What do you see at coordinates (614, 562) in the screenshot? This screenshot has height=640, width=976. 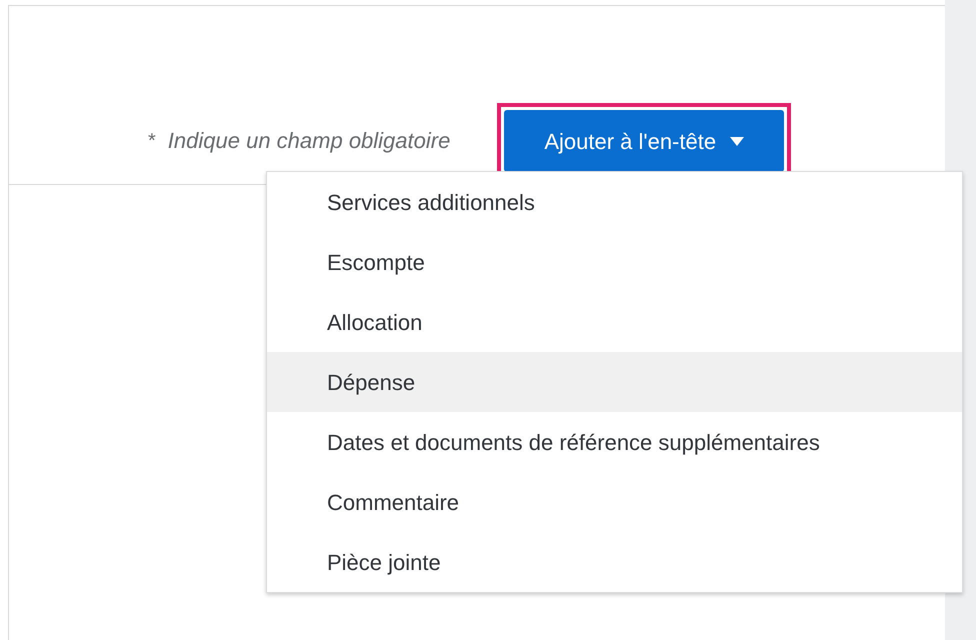 I see `menu-item: Pièce jointe` at bounding box center [614, 562].